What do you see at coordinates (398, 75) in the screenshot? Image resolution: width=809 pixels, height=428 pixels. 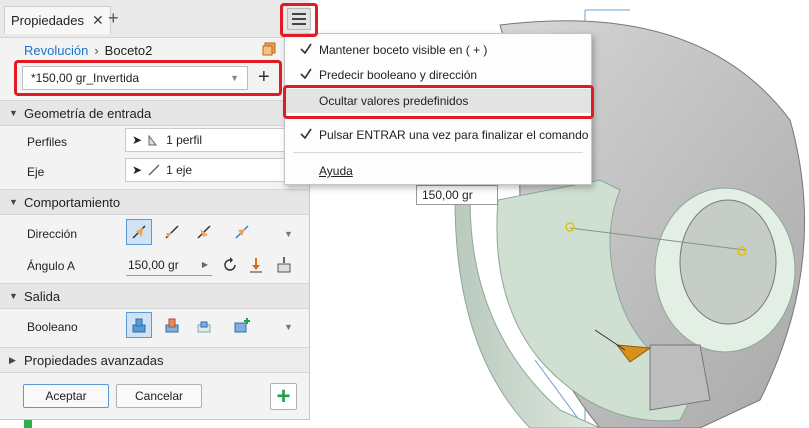 I see `menu-item-label: Predecir booleano y dirección` at bounding box center [398, 75].